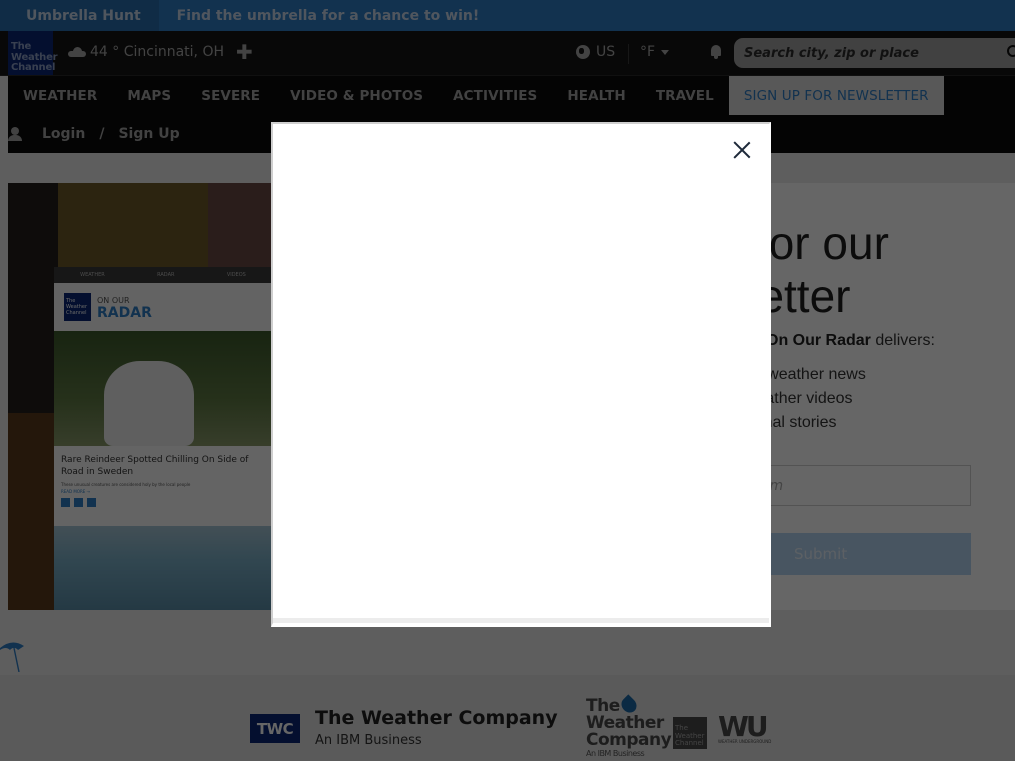 Image resolution: width=1015 pixels, height=761 pixels. I want to click on close-icon, so click(742, 150).